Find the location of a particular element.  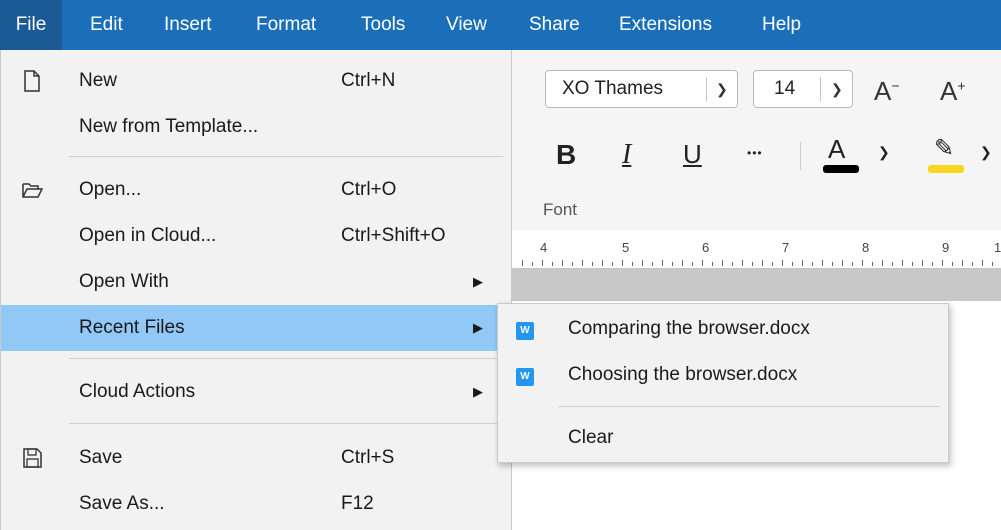

underline-button: U is located at coordinates (692, 154).